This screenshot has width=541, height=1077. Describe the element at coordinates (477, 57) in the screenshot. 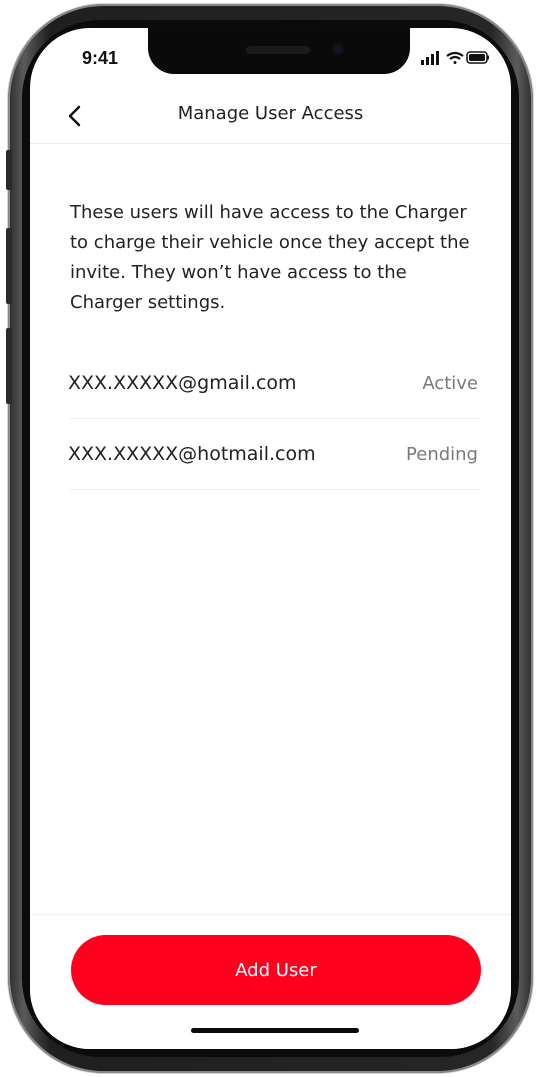

I see `battery-icon` at that location.